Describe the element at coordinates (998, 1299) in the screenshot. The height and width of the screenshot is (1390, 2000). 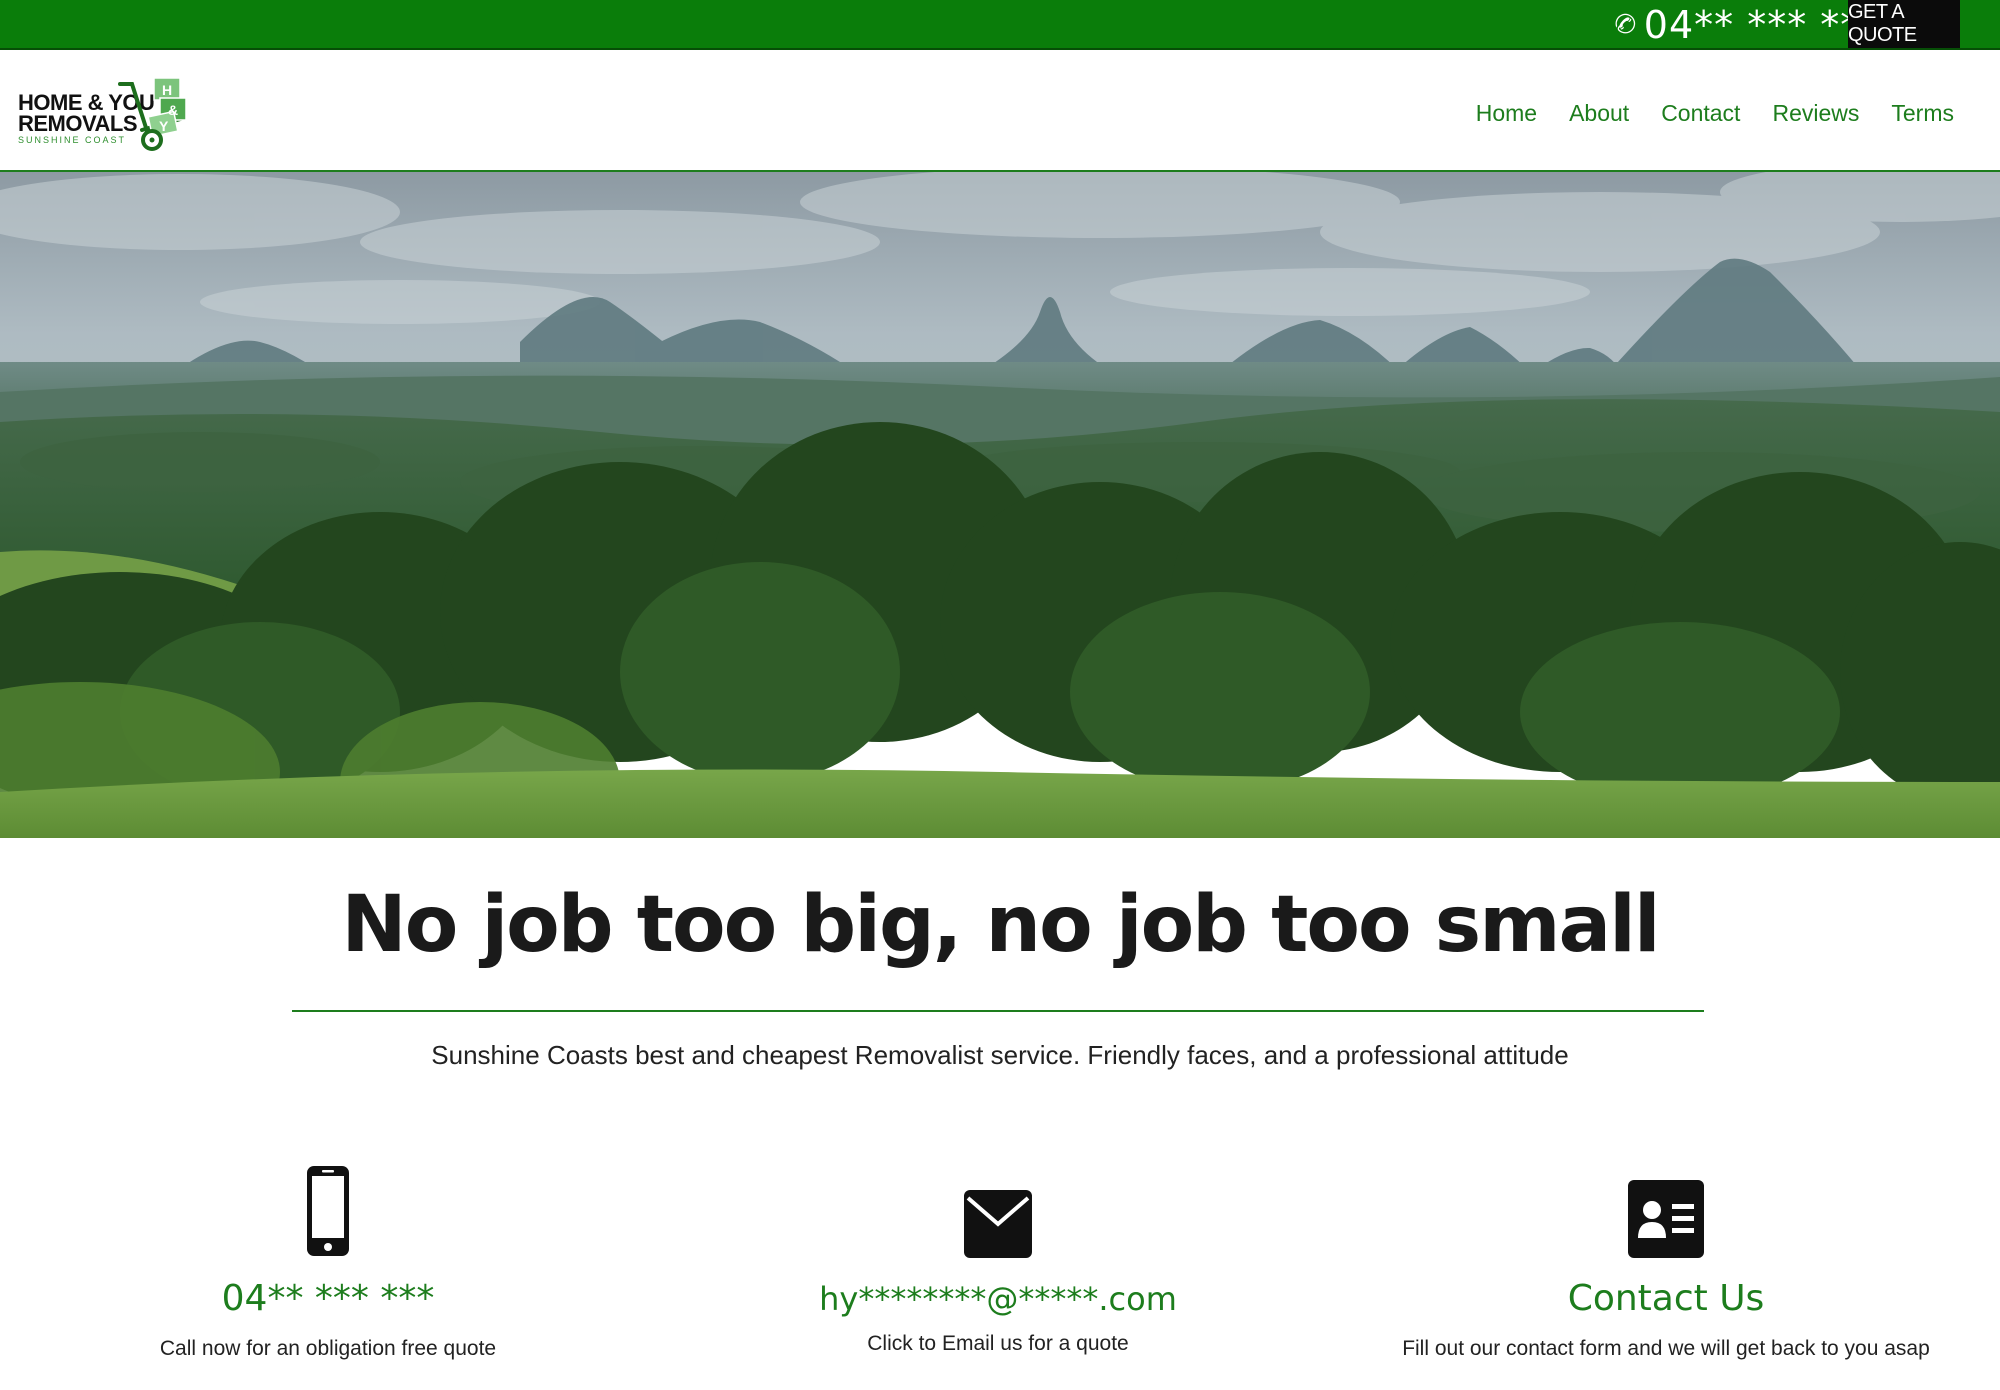
I see `feature-email-address: hy********@*****.com` at that location.